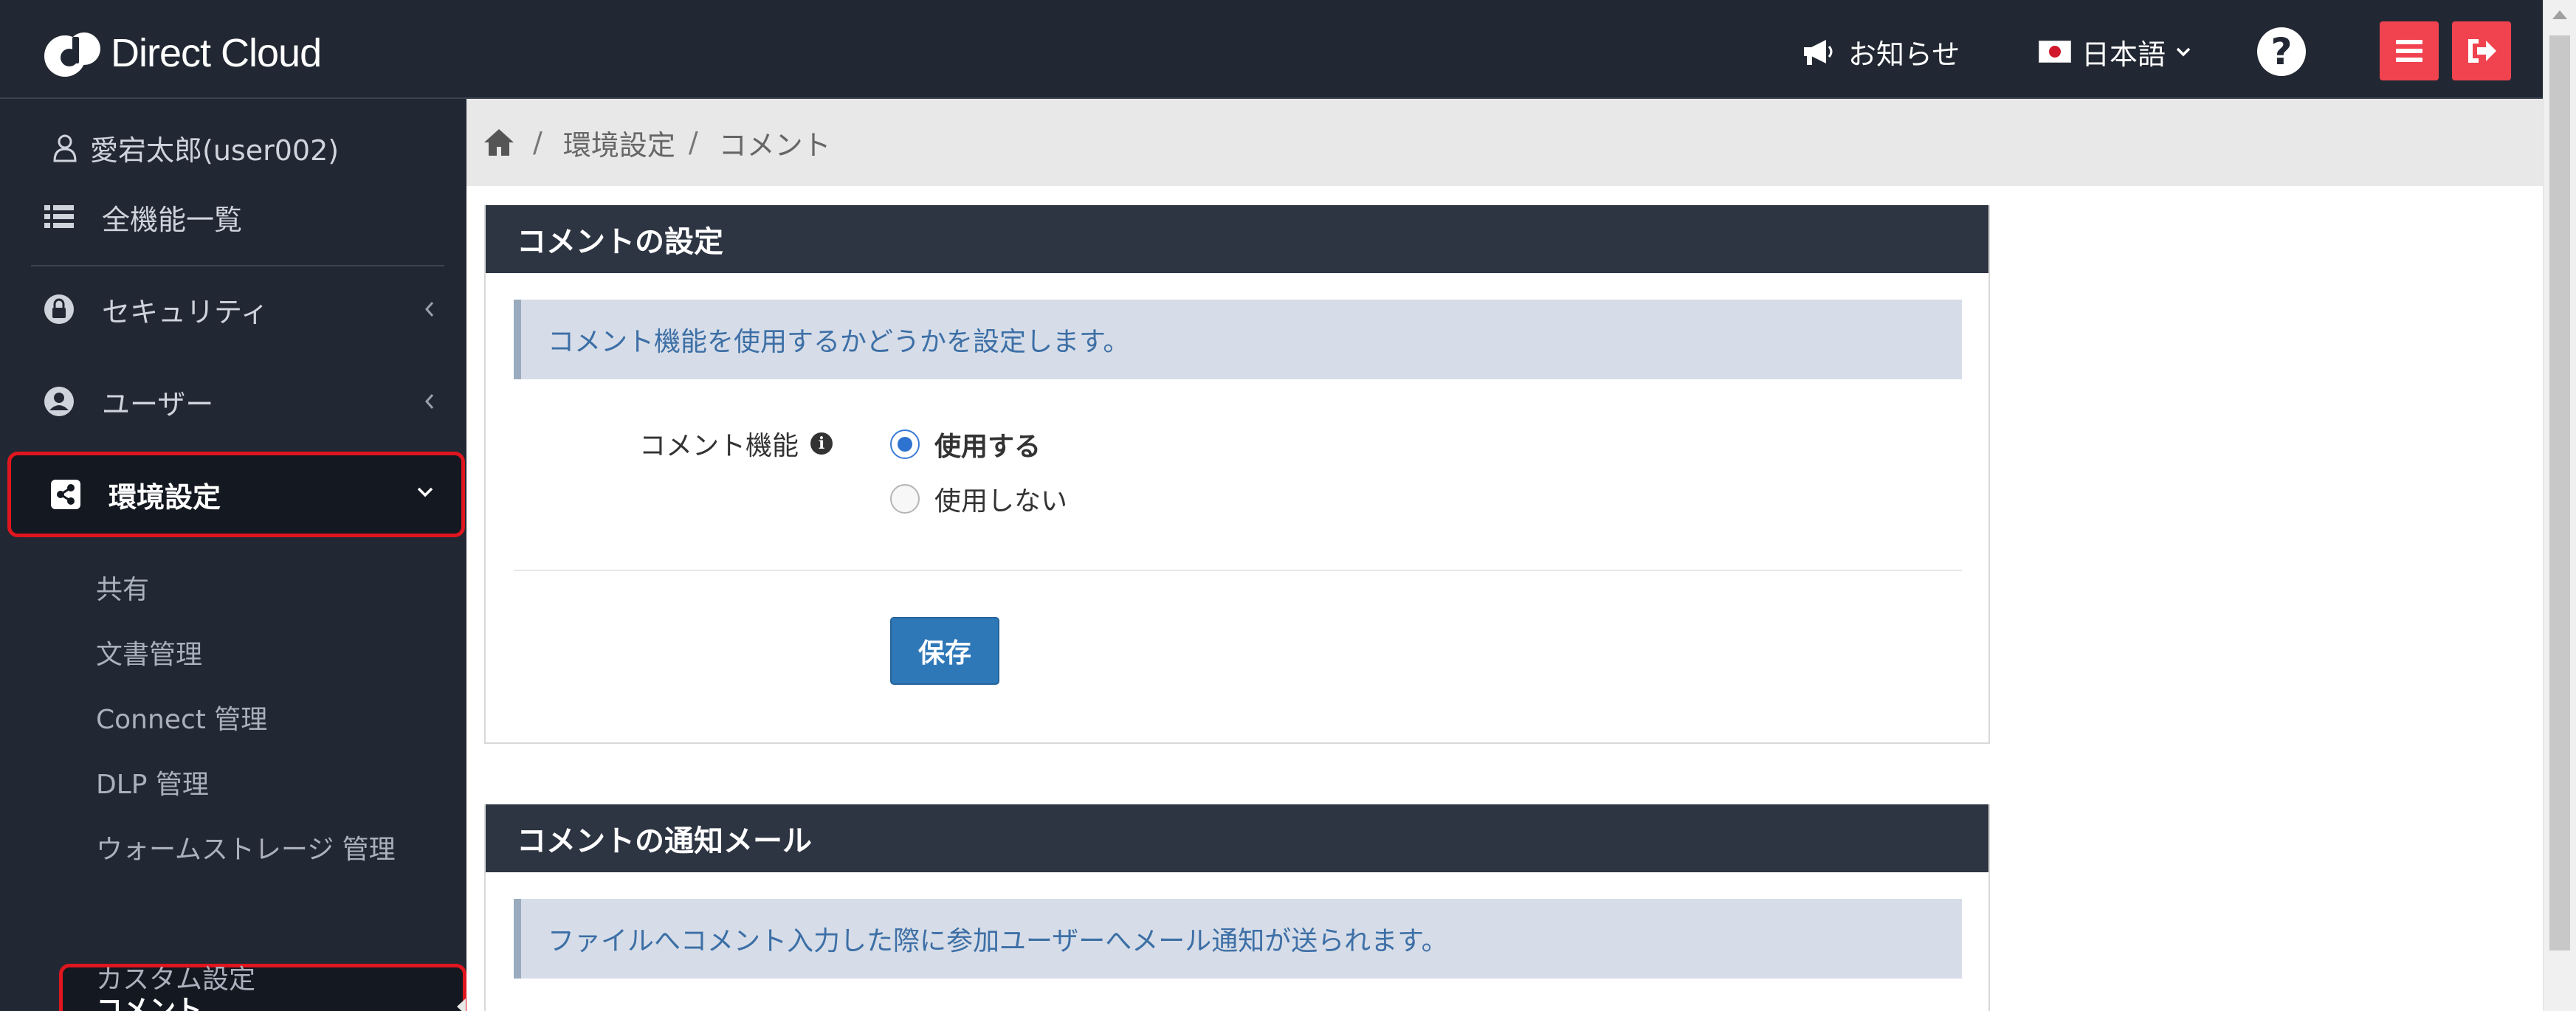  Describe the element at coordinates (158, 404) in the screenshot. I see `sidebar-item-label: ユーザー` at that location.